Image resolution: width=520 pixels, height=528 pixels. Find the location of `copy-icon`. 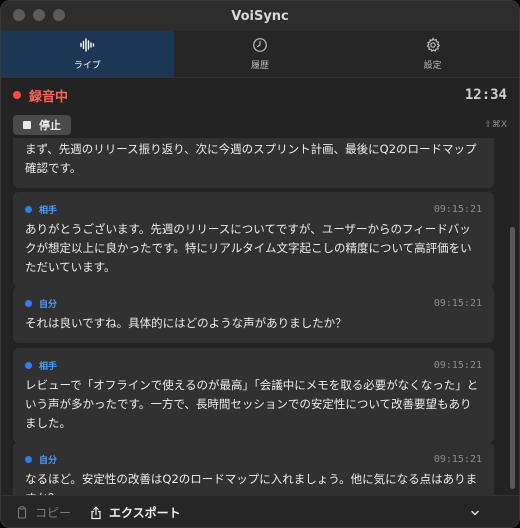

copy-icon is located at coordinates (22, 512).